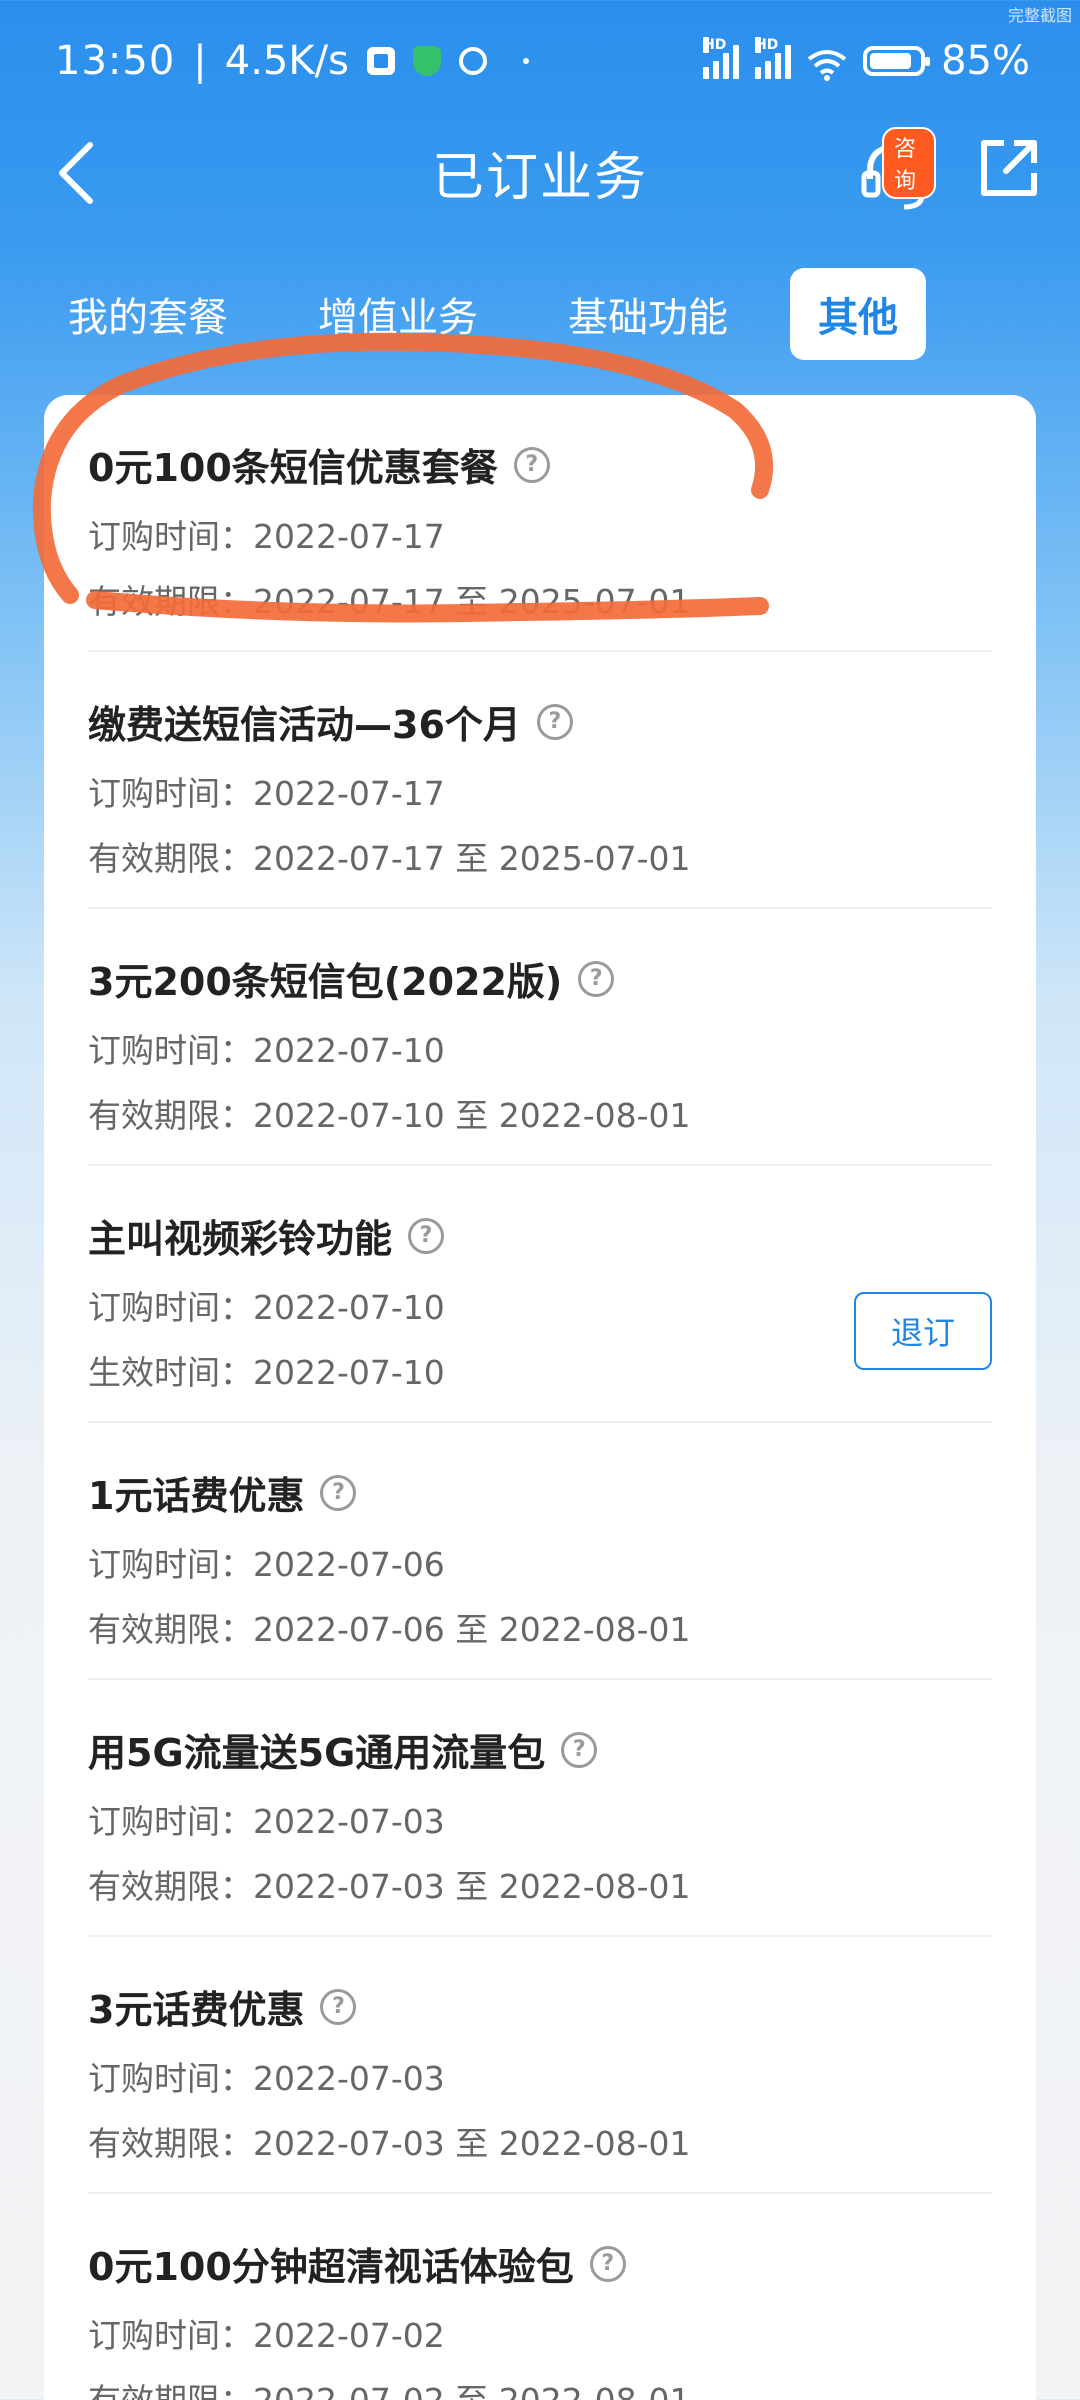  Describe the element at coordinates (196, 2010) in the screenshot. I see `item-name: 3元话费优惠` at that location.